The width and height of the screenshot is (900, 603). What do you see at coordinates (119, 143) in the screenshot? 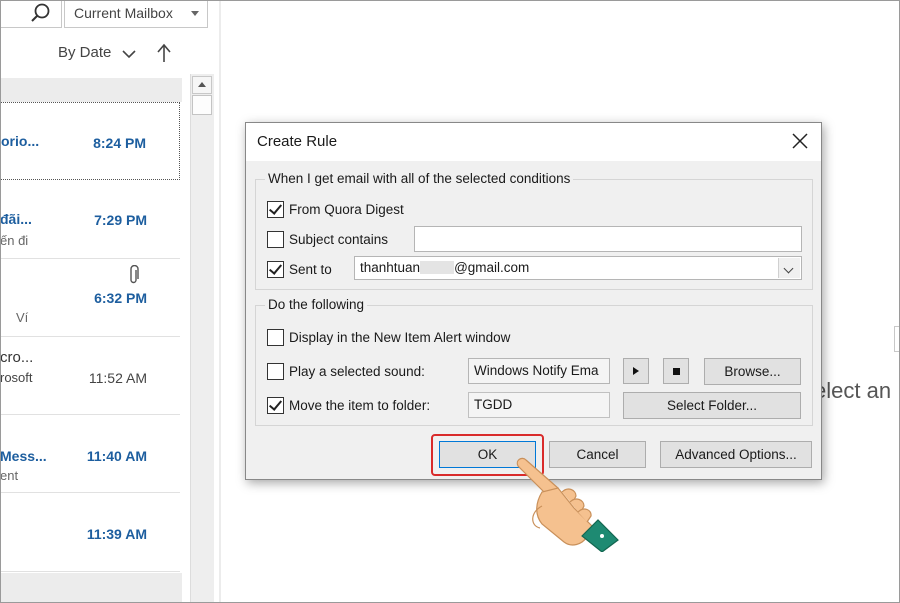
I see `mail-time: 8:24 PM` at bounding box center [119, 143].